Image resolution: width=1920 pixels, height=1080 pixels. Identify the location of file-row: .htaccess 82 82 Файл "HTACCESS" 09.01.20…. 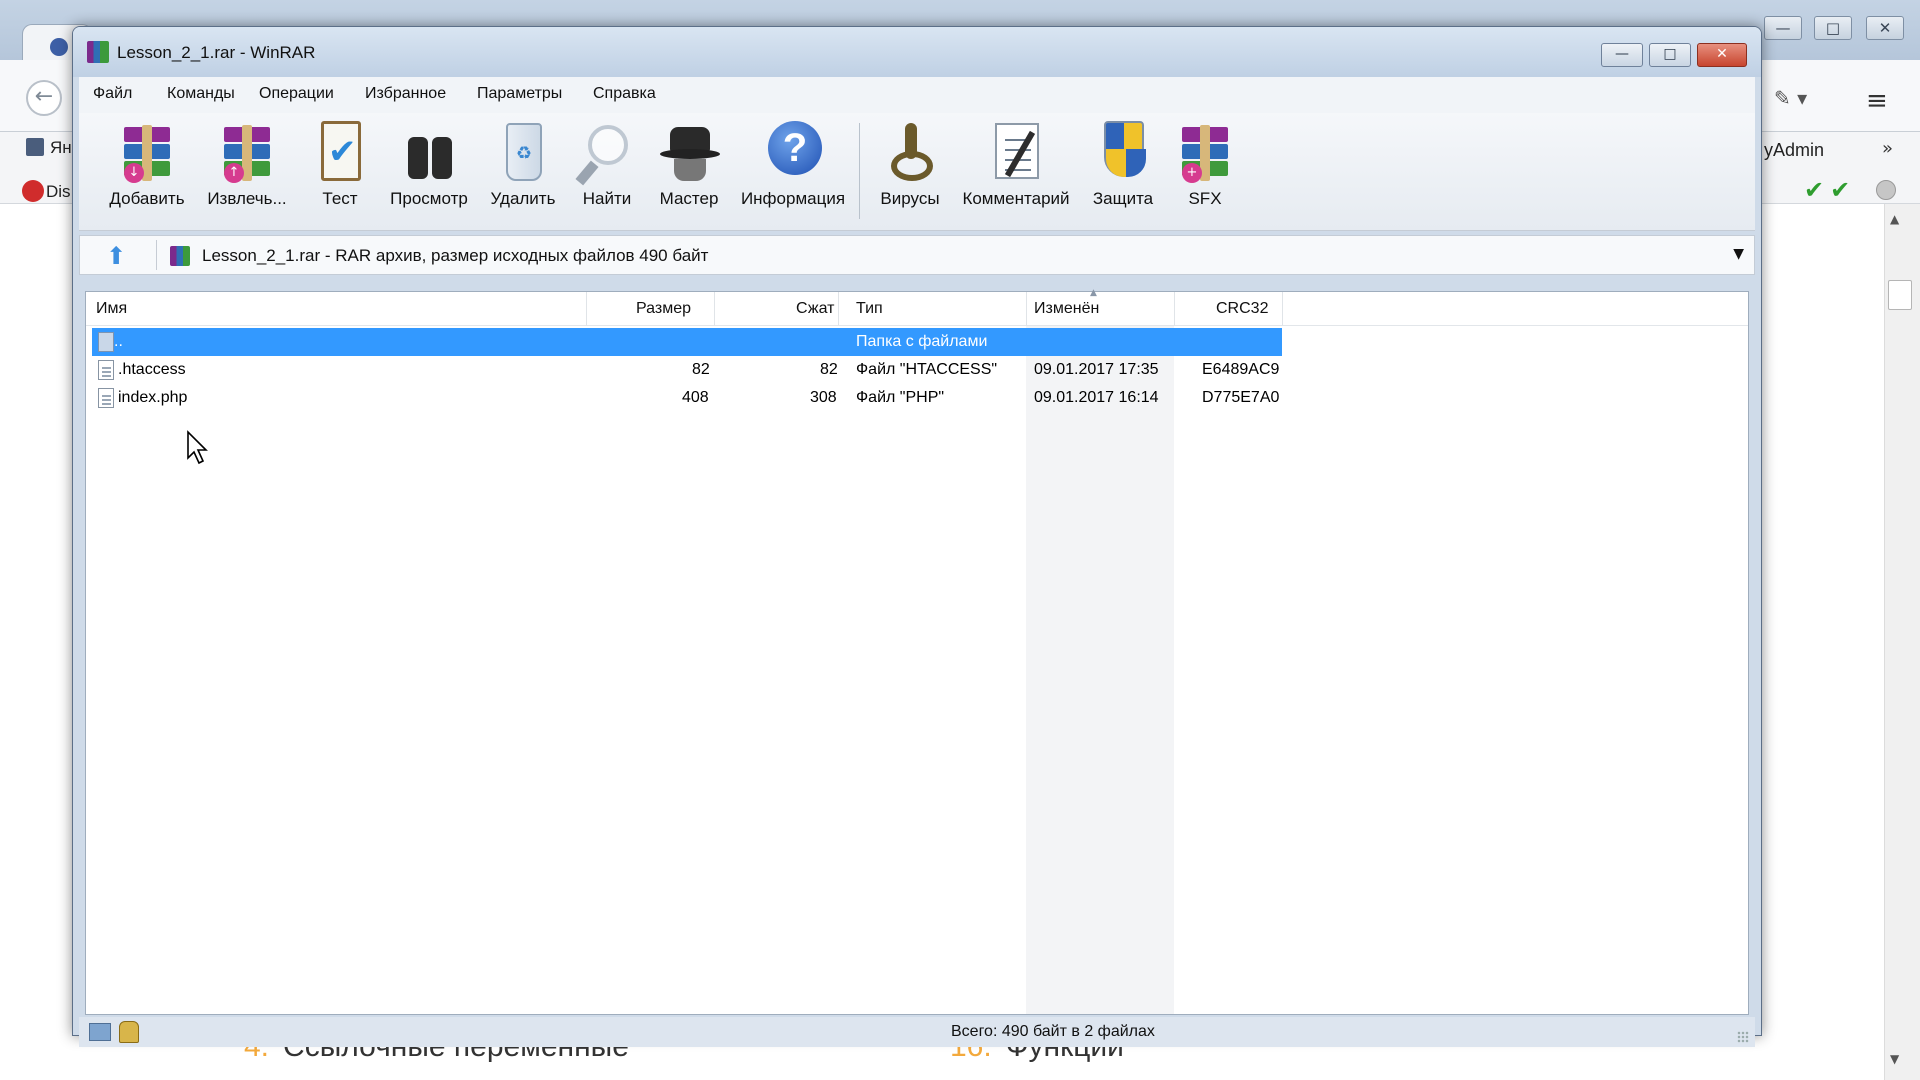
(687, 370).